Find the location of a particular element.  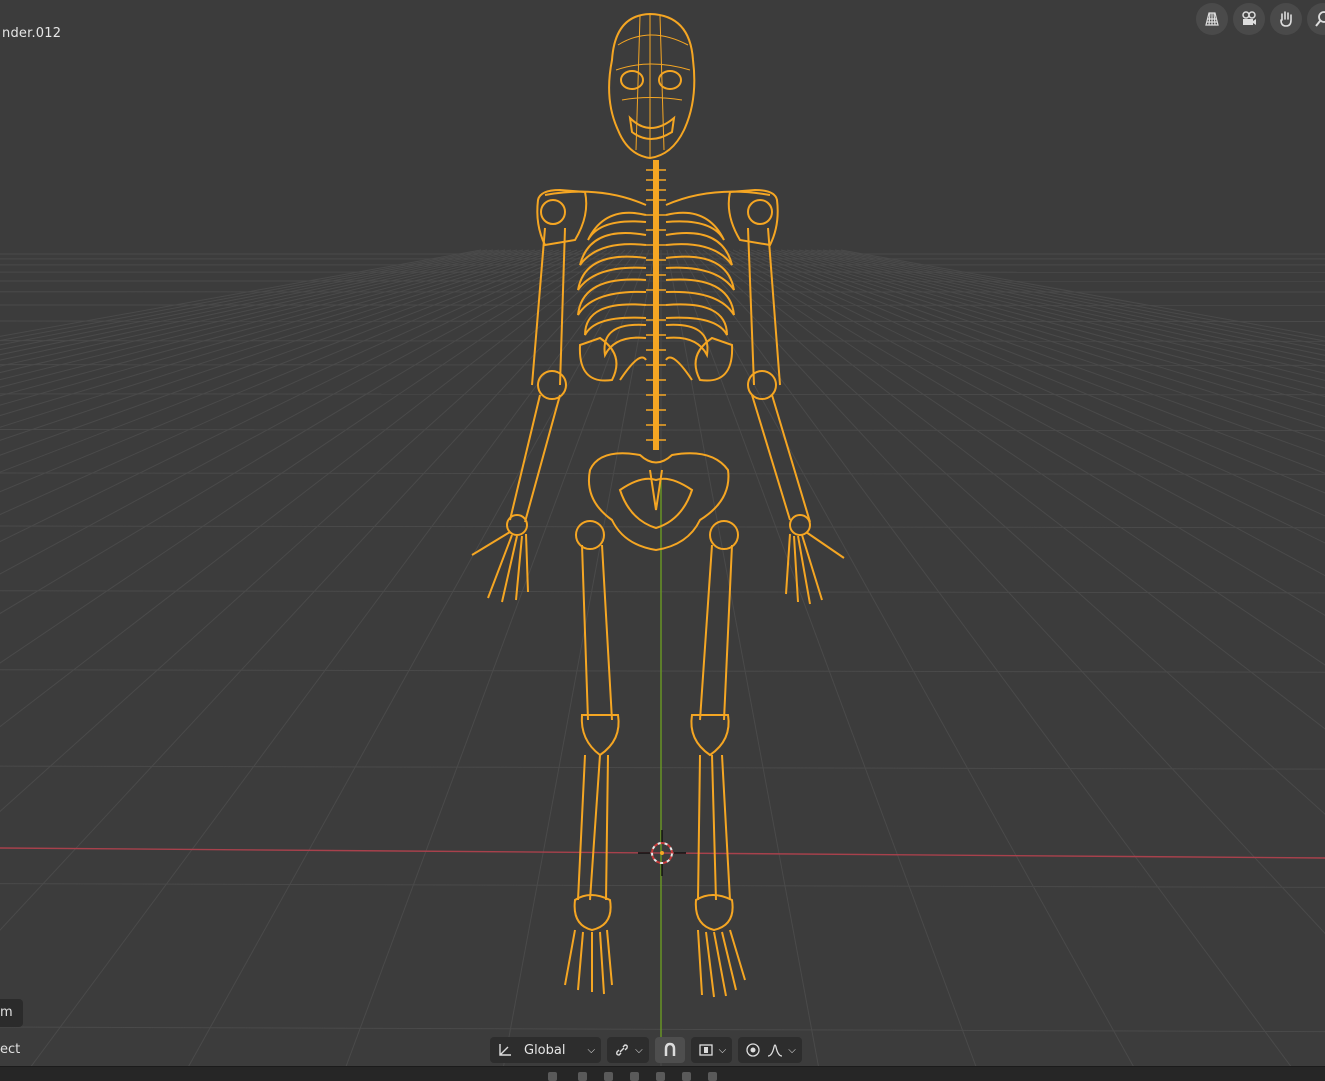

snap-toggle is located at coordinates (670, 1050).